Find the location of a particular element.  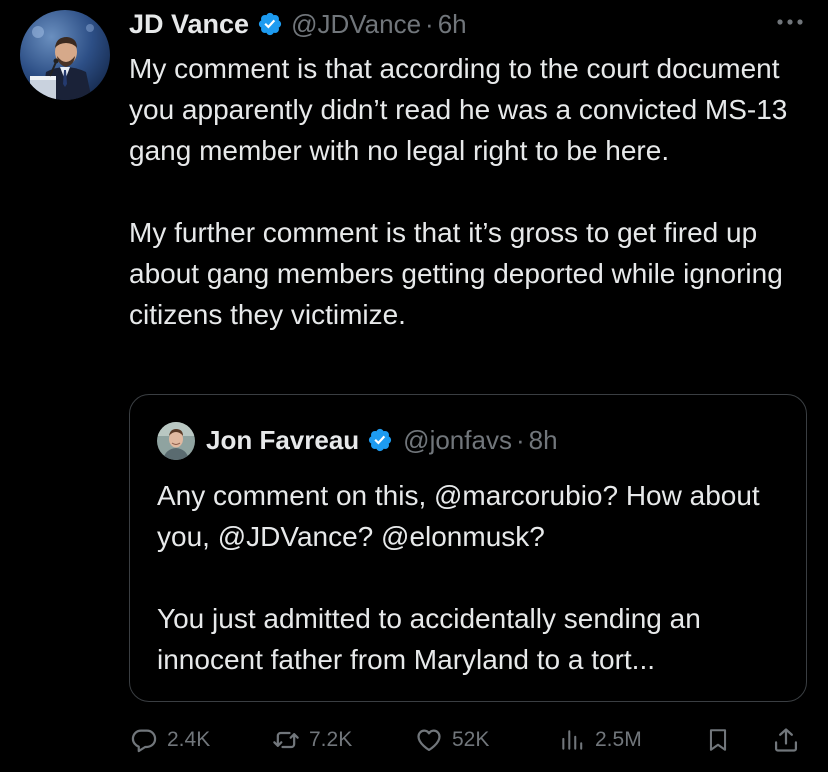

bookmark-button is located at coordinates (718, 740).